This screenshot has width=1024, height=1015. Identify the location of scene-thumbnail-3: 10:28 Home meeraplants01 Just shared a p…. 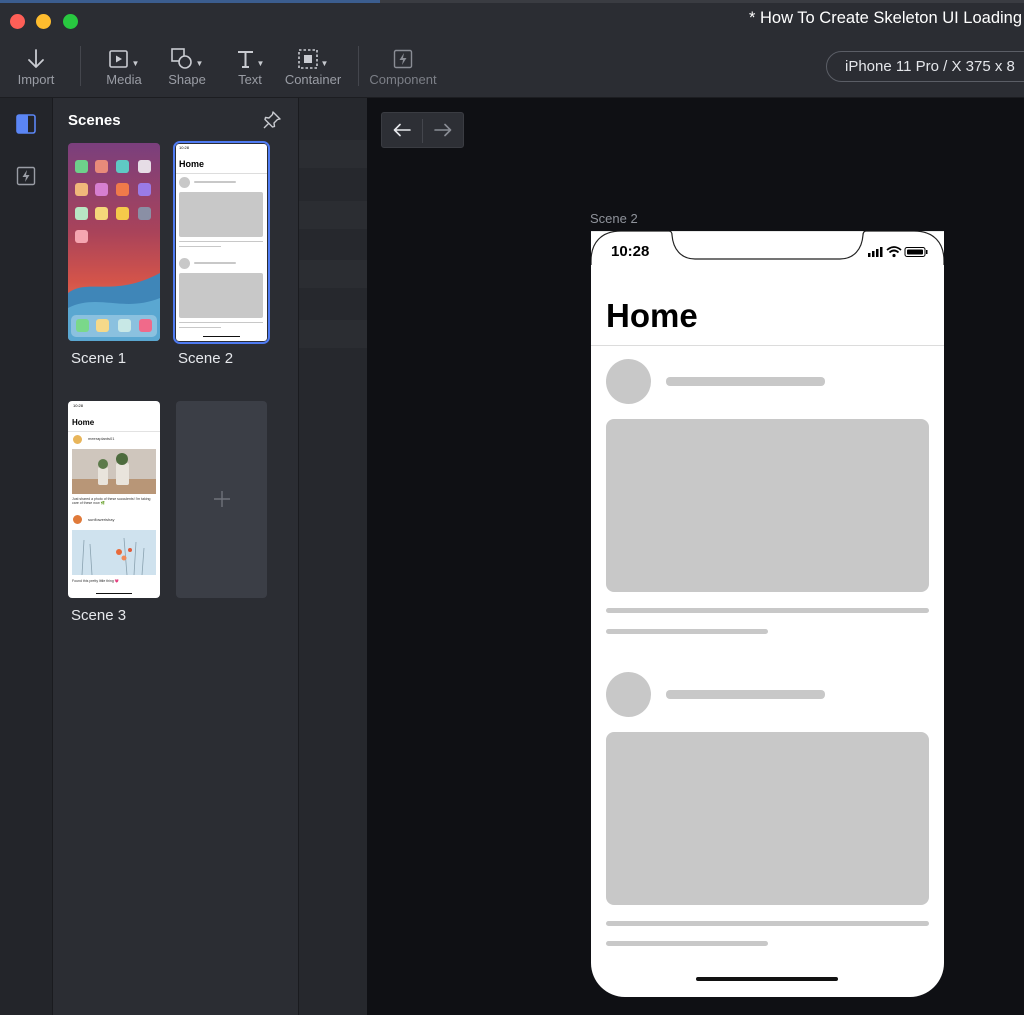
(114, 499).